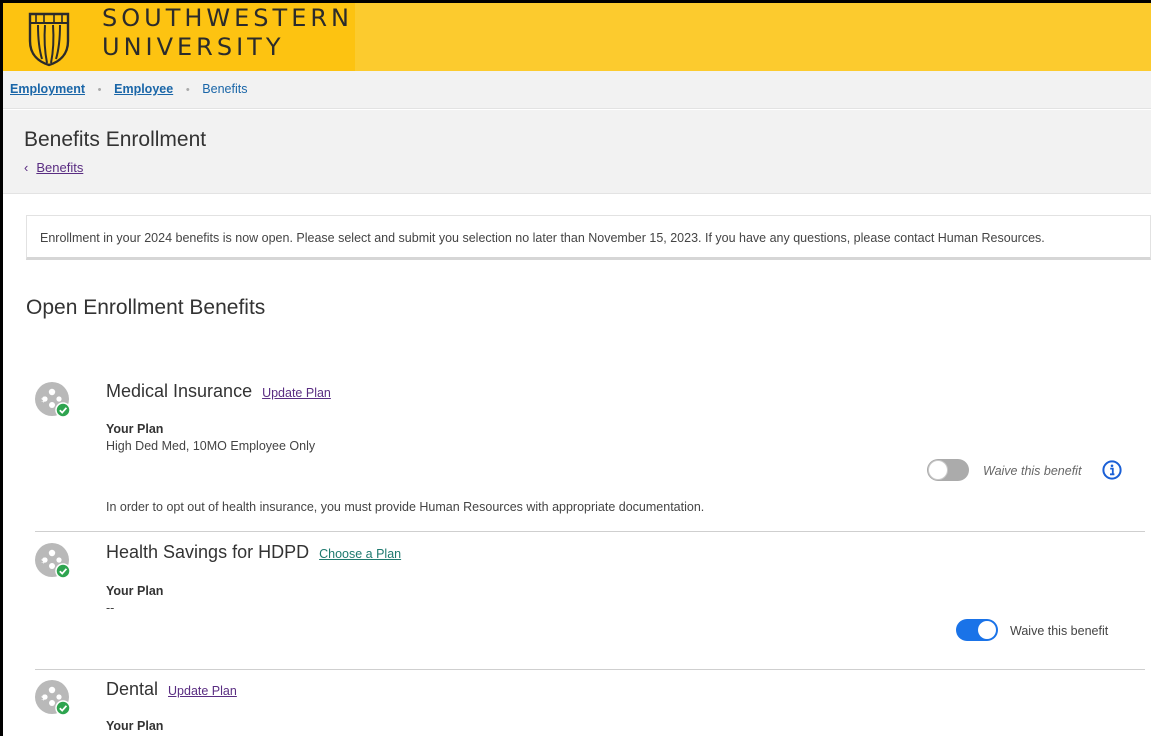 The image size is (1151, 736). What do you see at coordinates (26, 167) in the screenshot?
I see `chevron-left-icon: ‹` at bounding box center [26, 167].